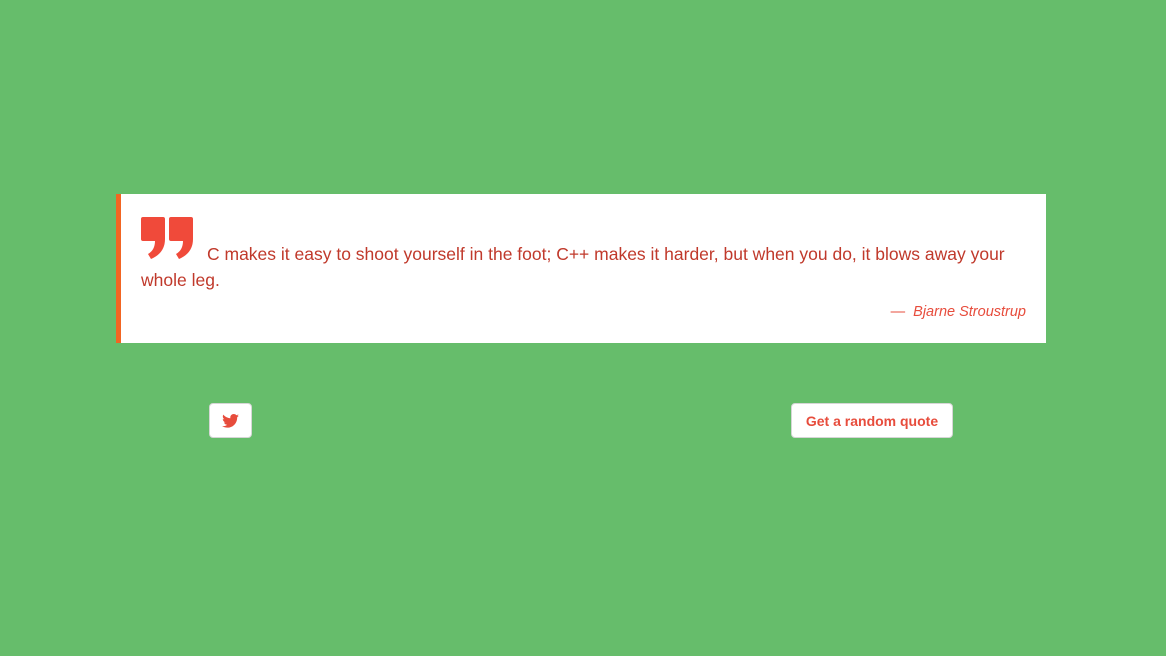  I want to click on author-dash: —, so click(898, 312).